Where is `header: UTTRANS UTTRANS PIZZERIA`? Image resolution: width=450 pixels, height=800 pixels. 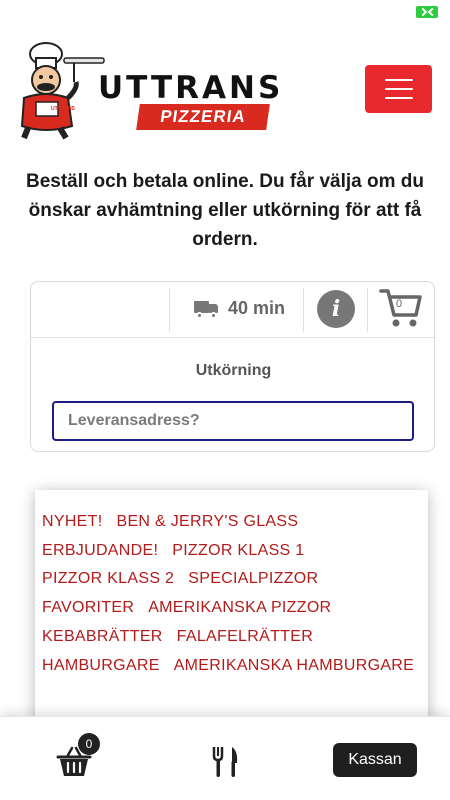 header: UTTRANS UTTRANS PIZZERIA is located at coordinates (225, 91).